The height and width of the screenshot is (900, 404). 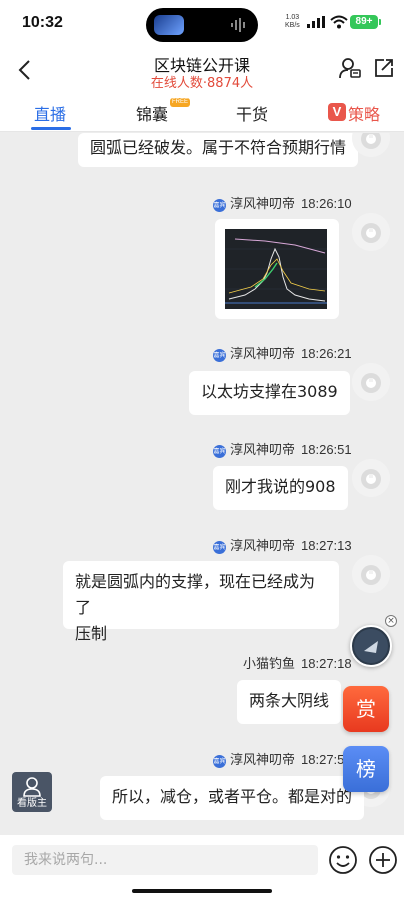 I want to click on dynamic-island, so click(x=202, y=25).